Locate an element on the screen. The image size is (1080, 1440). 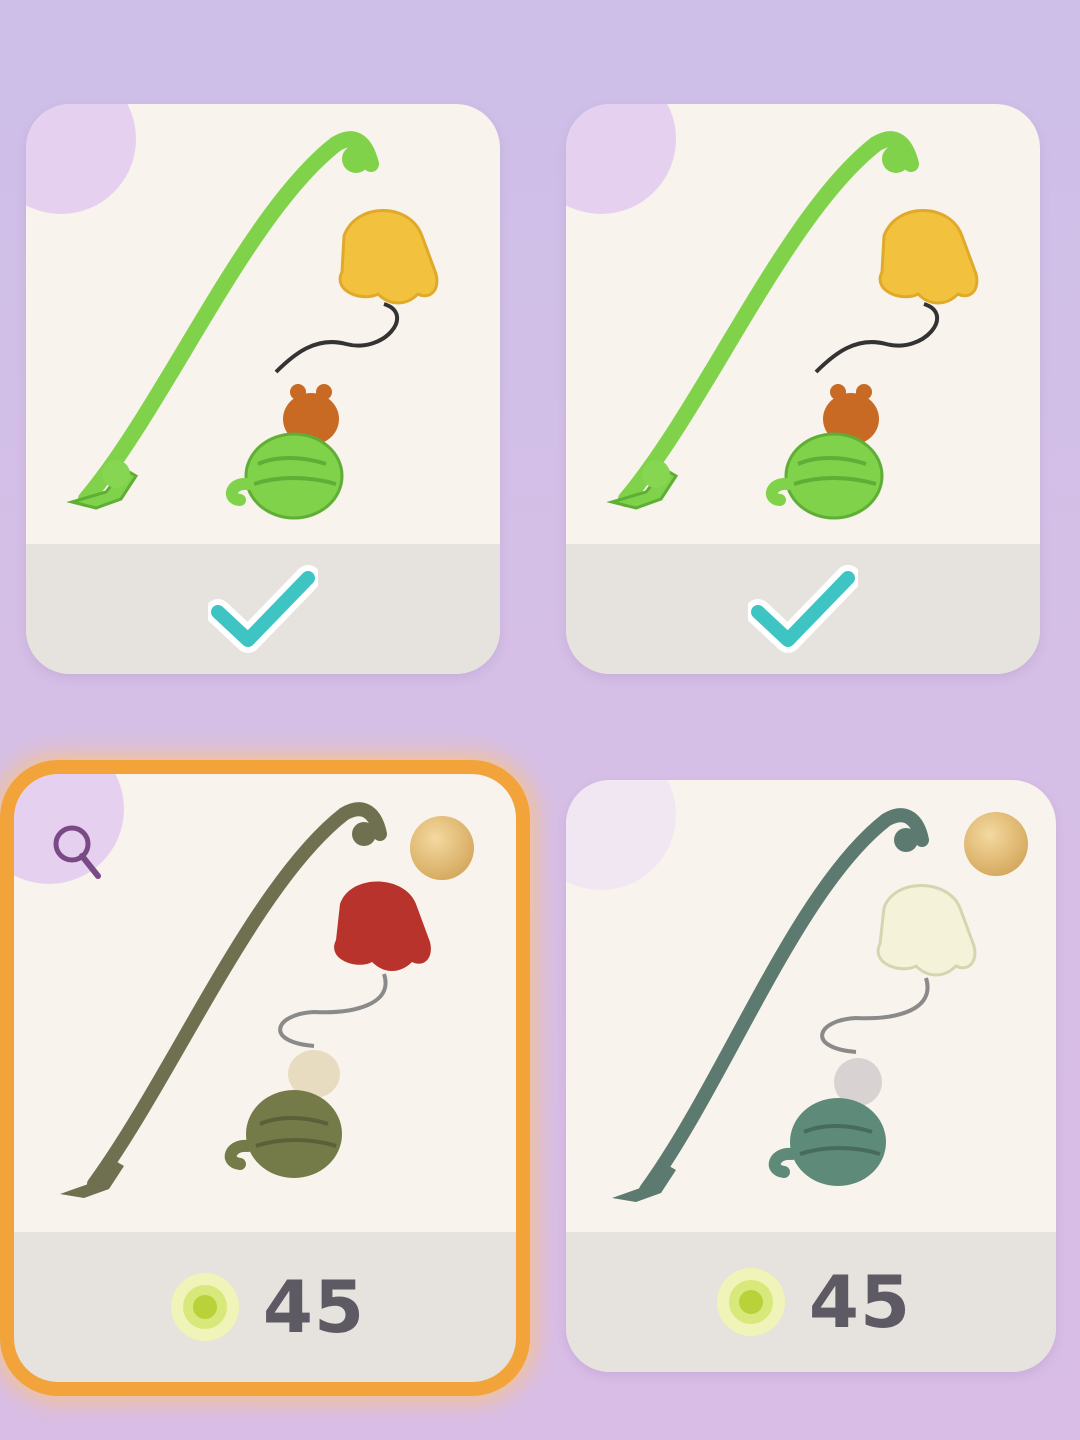
magnifier-icon is located at coordinates (77, 851).